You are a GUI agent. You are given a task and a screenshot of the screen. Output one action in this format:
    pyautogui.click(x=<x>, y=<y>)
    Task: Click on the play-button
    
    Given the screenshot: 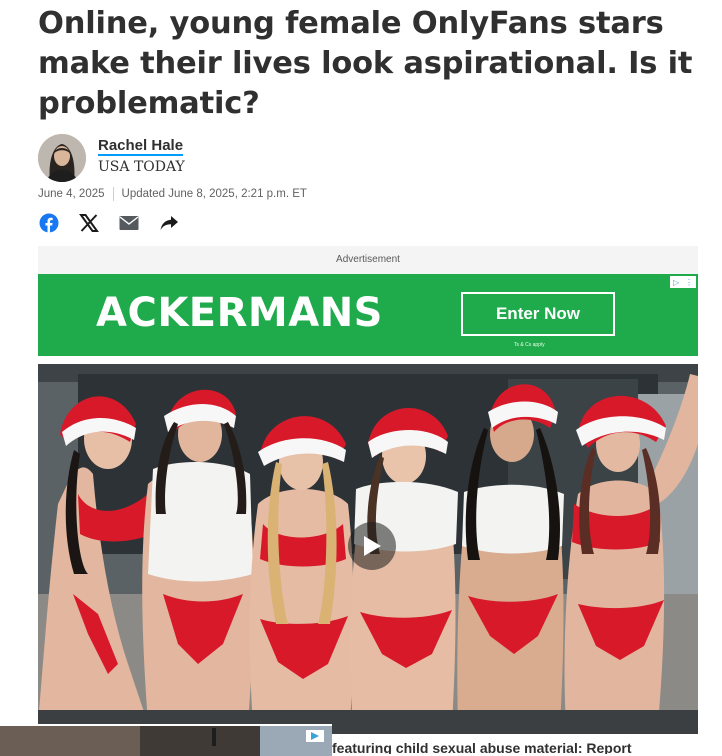 What is the action you would take?
    pyautogui.click(x=372, y=546)
    